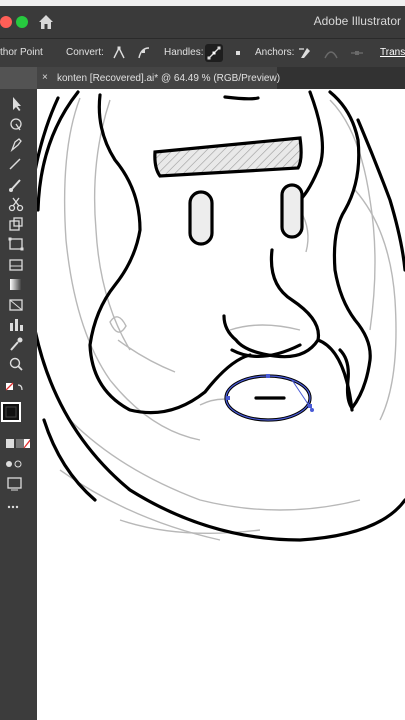  I want to click on convert-label: Convert:, so click(85, 52).